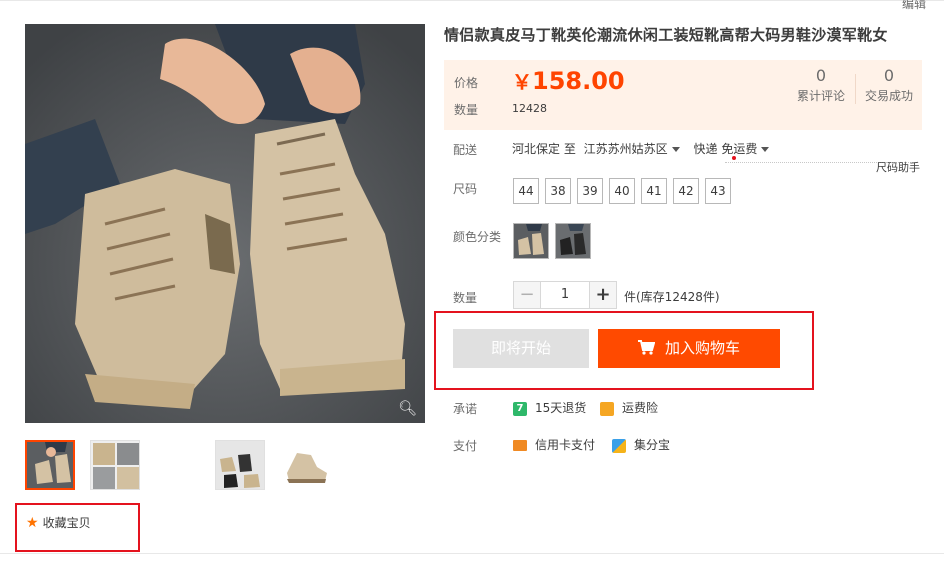  What do you see at coordinates (527, 295) in the screenshot?
I see `quantity-decrease-button: −` at bounding box center [527, 295].